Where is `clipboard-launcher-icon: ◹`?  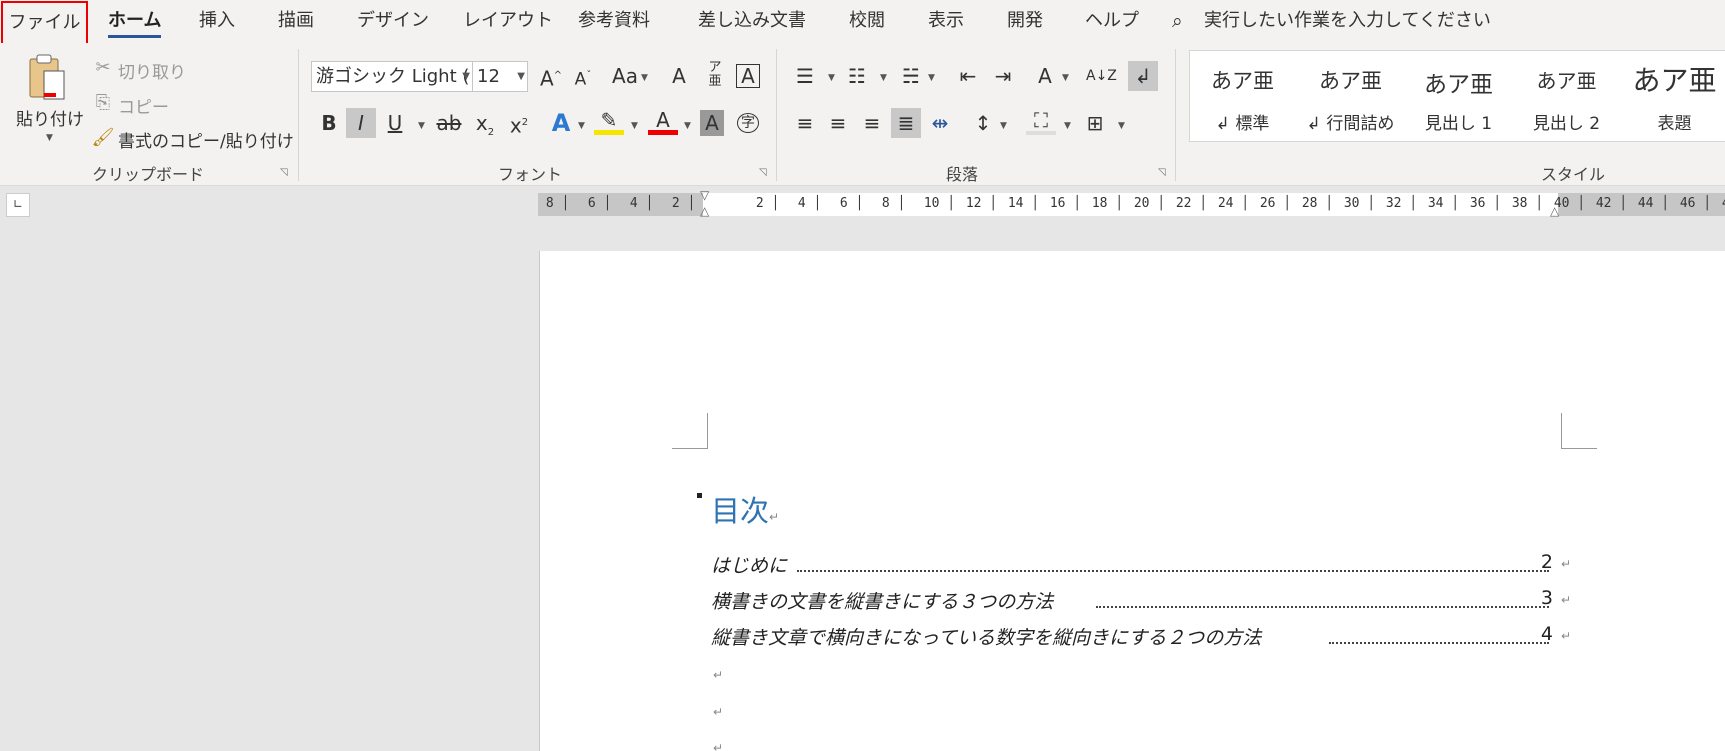 clipboard-launcher-icon: ◹ is located at coordinates (284, 172).